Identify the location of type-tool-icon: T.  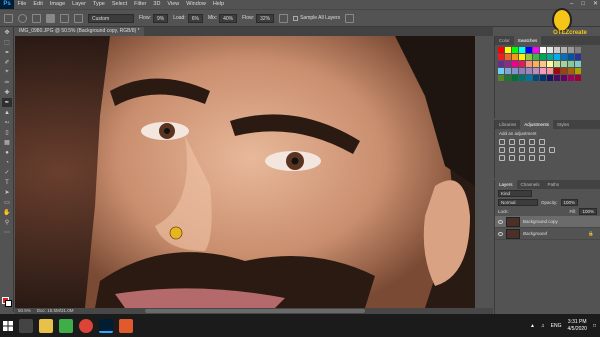
(7, 182).